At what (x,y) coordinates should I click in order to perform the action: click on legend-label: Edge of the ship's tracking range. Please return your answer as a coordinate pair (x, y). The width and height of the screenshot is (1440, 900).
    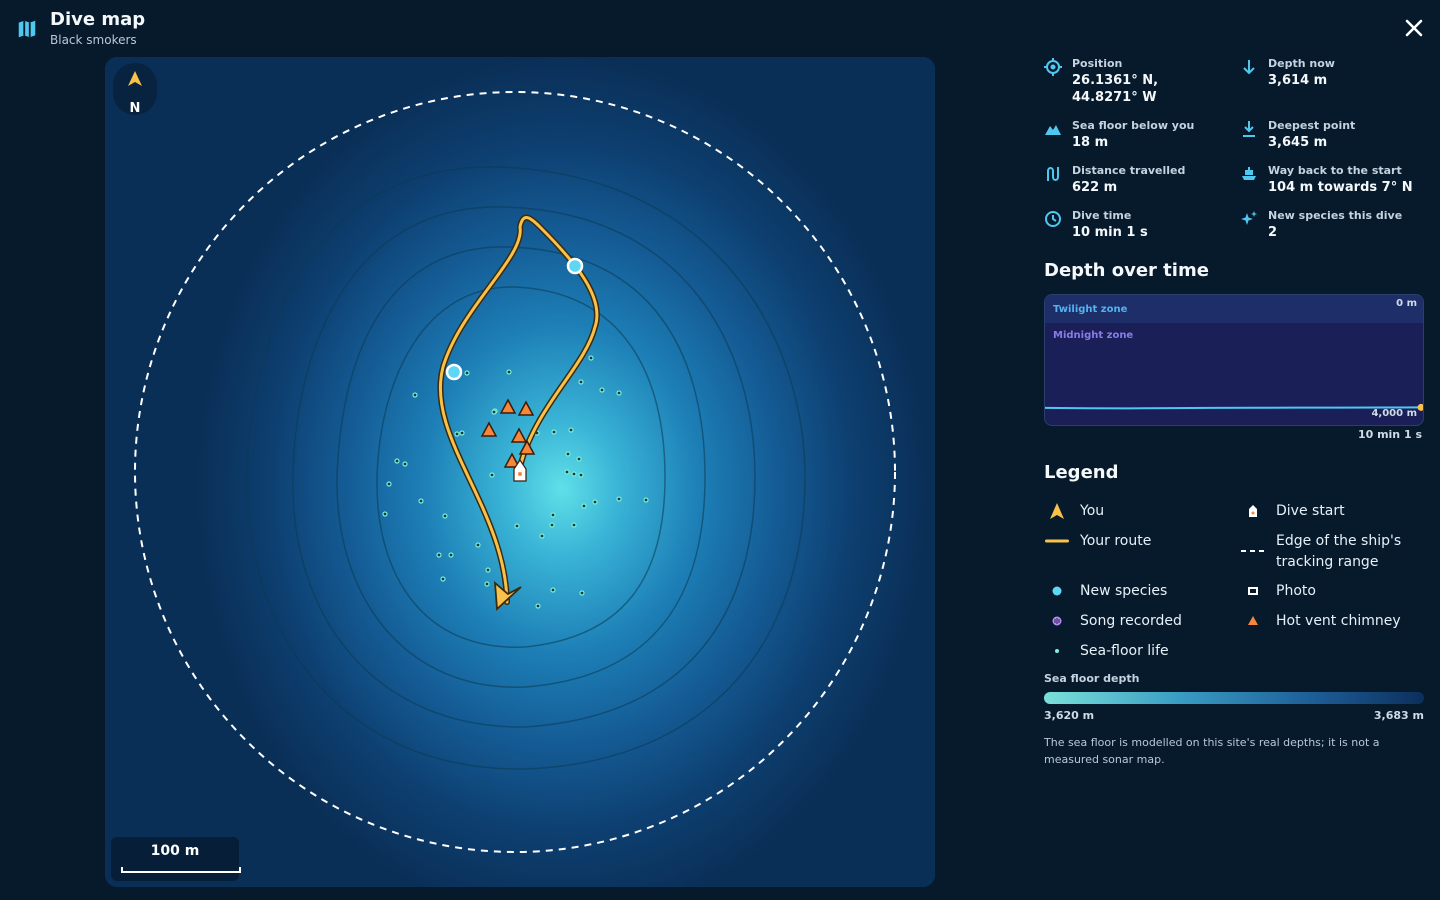
    Looking at the image, I should click on (1339, 551).